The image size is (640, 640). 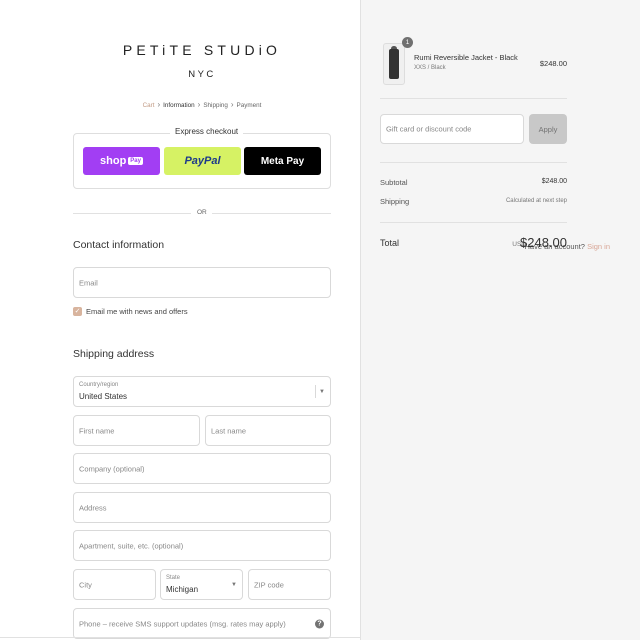 What do you see at coordinates (466, 57) in the screenshot?
I see `product-name: Rumi Reversible Jacket - Black` at bounding box center [466, 57].